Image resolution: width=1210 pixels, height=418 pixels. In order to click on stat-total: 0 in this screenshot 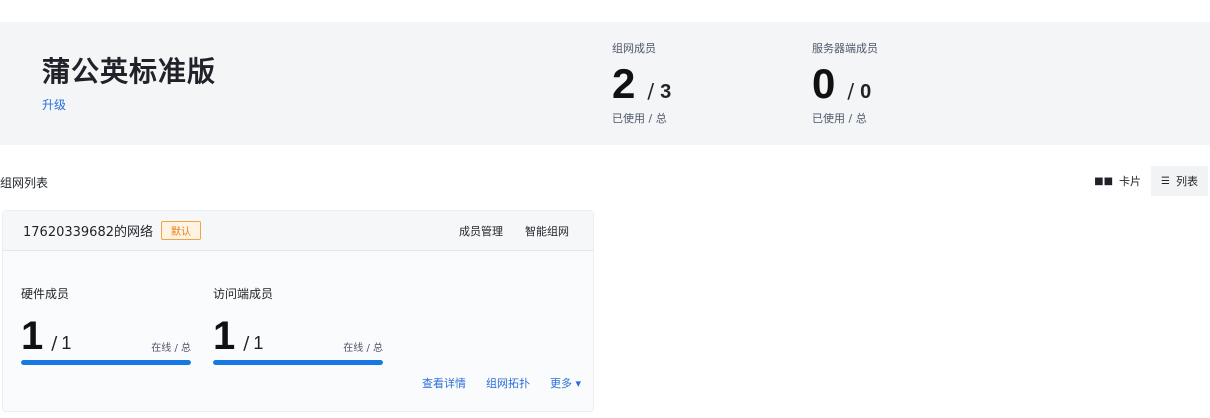, I will do `click(866, 92)`.